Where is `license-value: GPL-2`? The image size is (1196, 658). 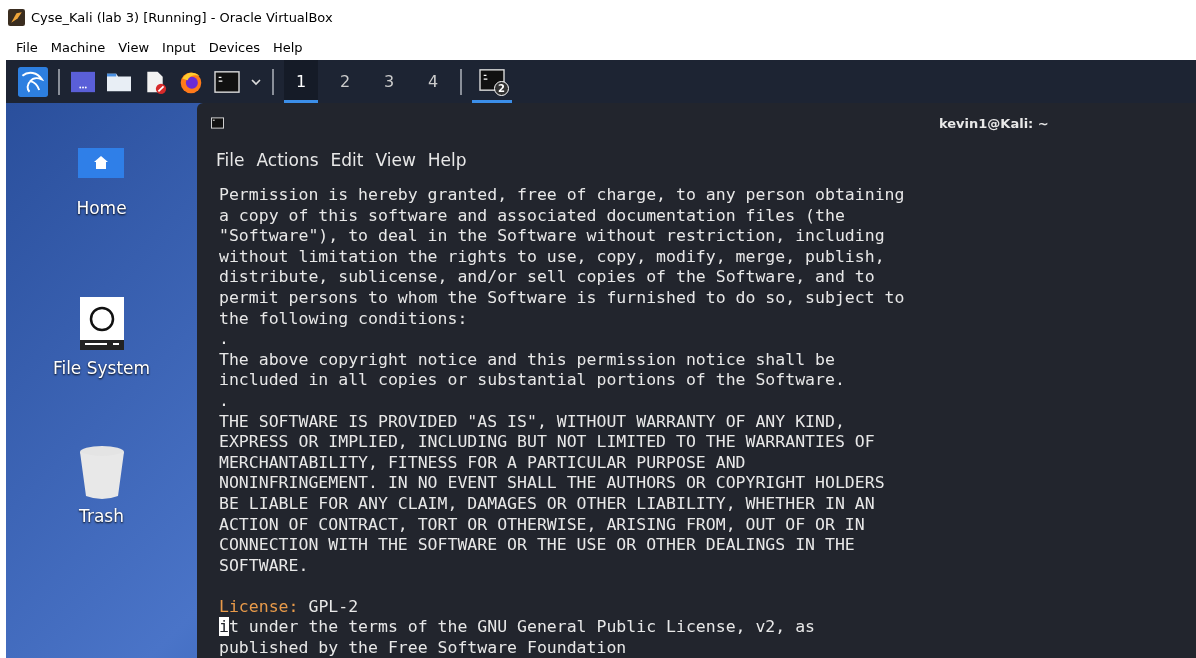
license-value: GPL-2 is located at coordinates (333, 607).